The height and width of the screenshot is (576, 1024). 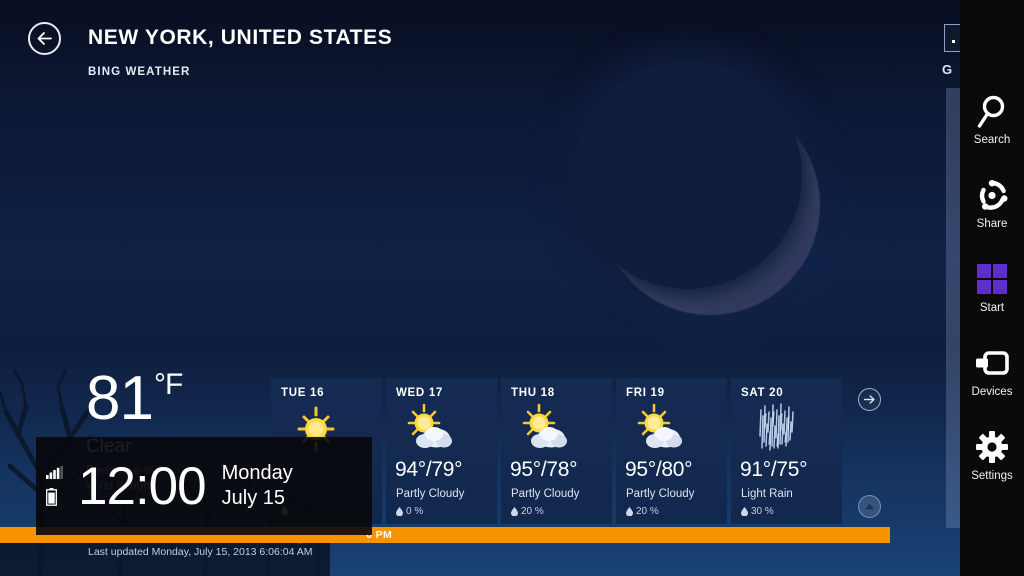 I want to click on forecast-card-thu: THU 18 95°/78° Partly Cloudy 20 %, so click(x=556, y=451).